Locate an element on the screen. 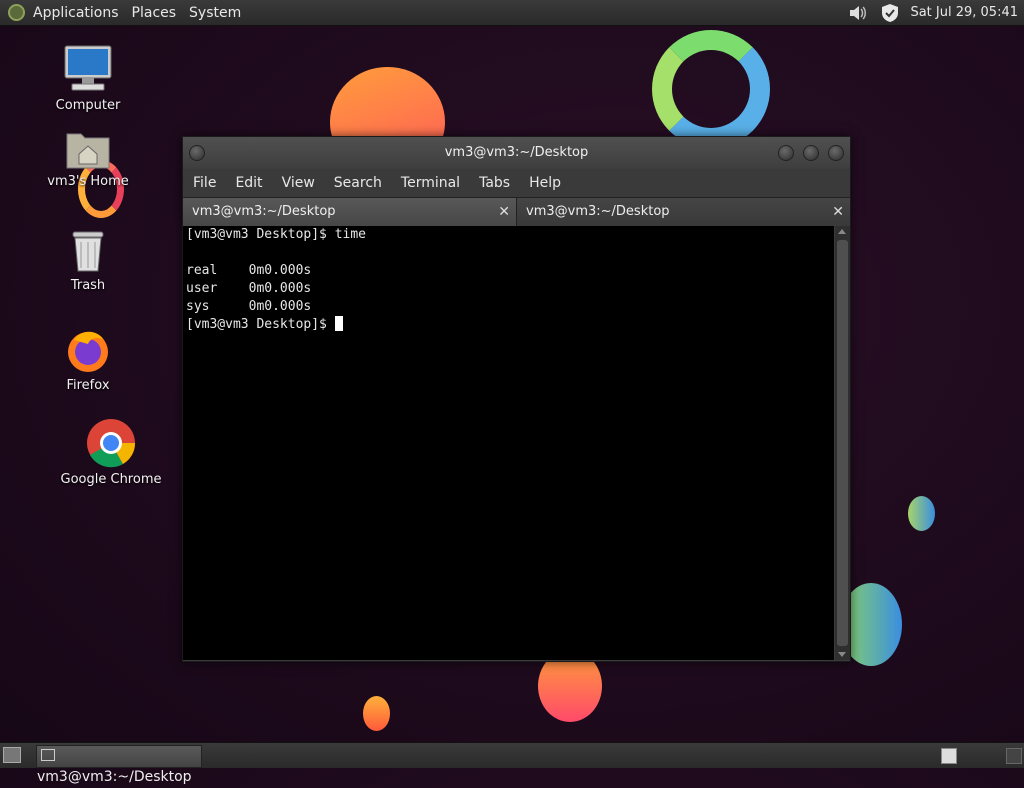  menu-terminal: Terminal is located at coordinates (430, 183).